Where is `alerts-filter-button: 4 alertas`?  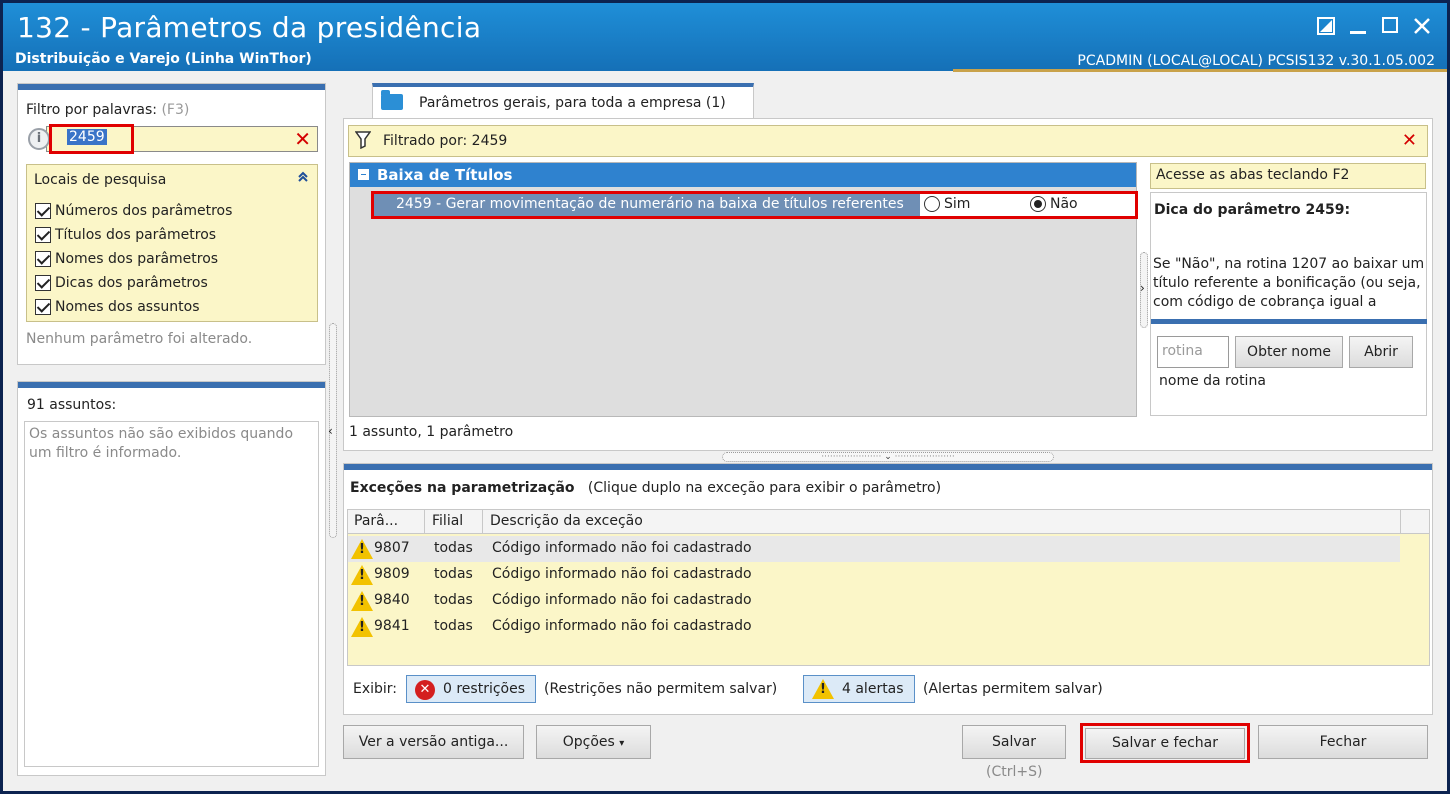 alerts-filter-button: 4 alertas is located at coordinates (859, 689).